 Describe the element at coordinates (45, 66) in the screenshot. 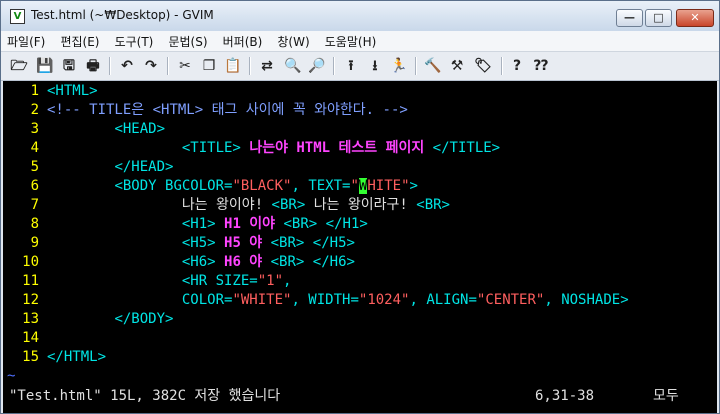

I see `save-icon: 💾` at that location.